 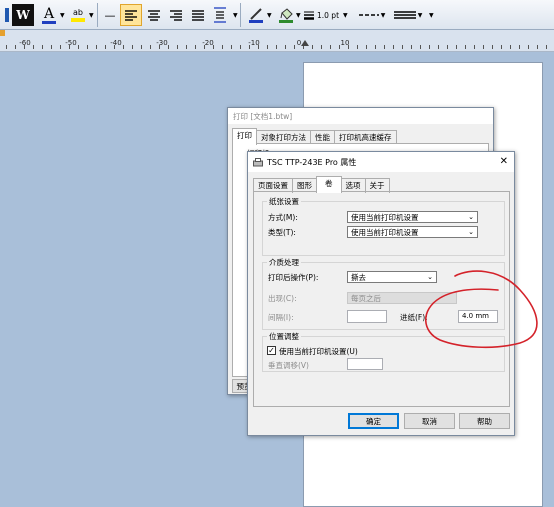 I want to click on red-annotation-circle, so click(x=481, y=309).